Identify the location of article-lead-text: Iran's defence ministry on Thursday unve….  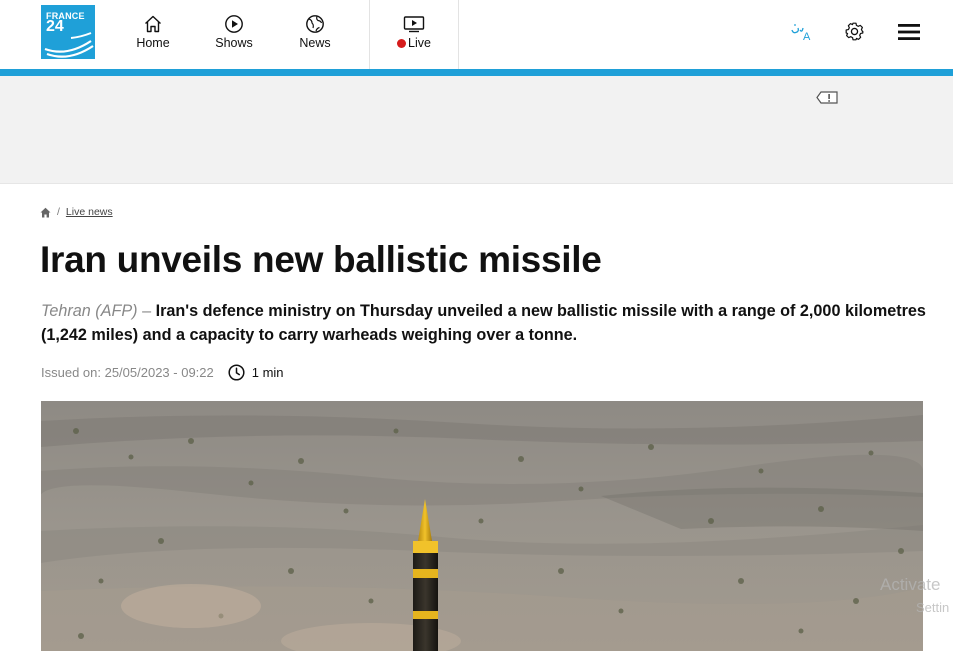
(483, 323).